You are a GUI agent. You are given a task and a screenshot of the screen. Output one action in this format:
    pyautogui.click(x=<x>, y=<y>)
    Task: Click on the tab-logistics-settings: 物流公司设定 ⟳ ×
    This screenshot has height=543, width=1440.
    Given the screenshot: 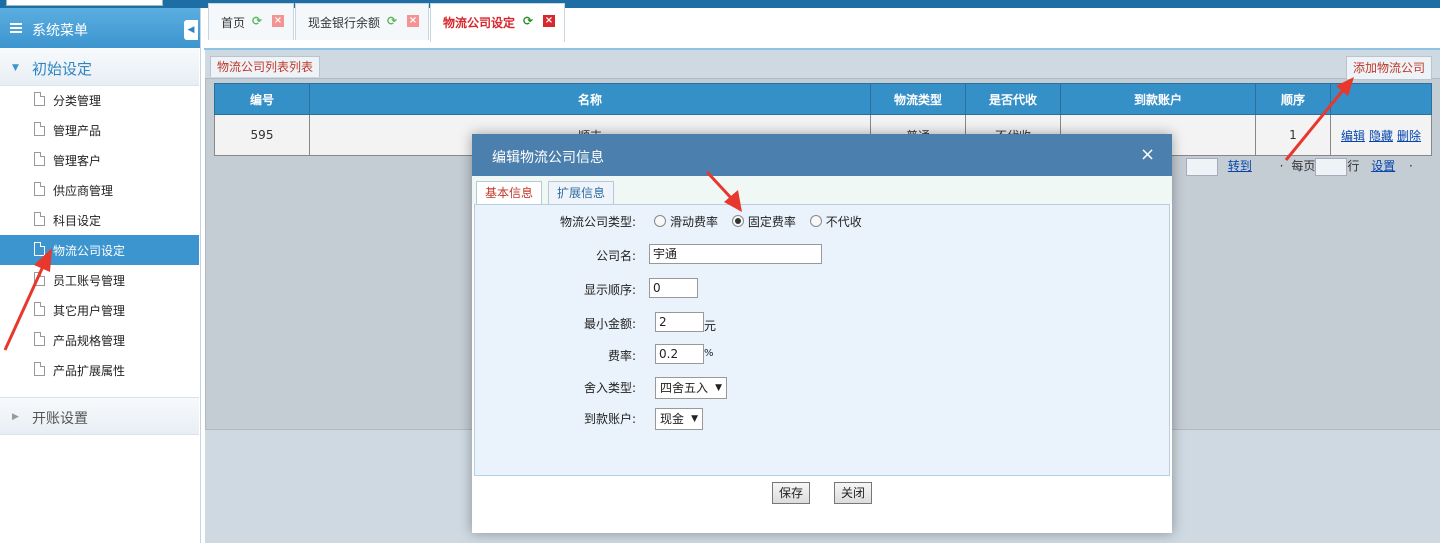 What is the action you would take?
    pyautogui.click(x=497, y=22)
    